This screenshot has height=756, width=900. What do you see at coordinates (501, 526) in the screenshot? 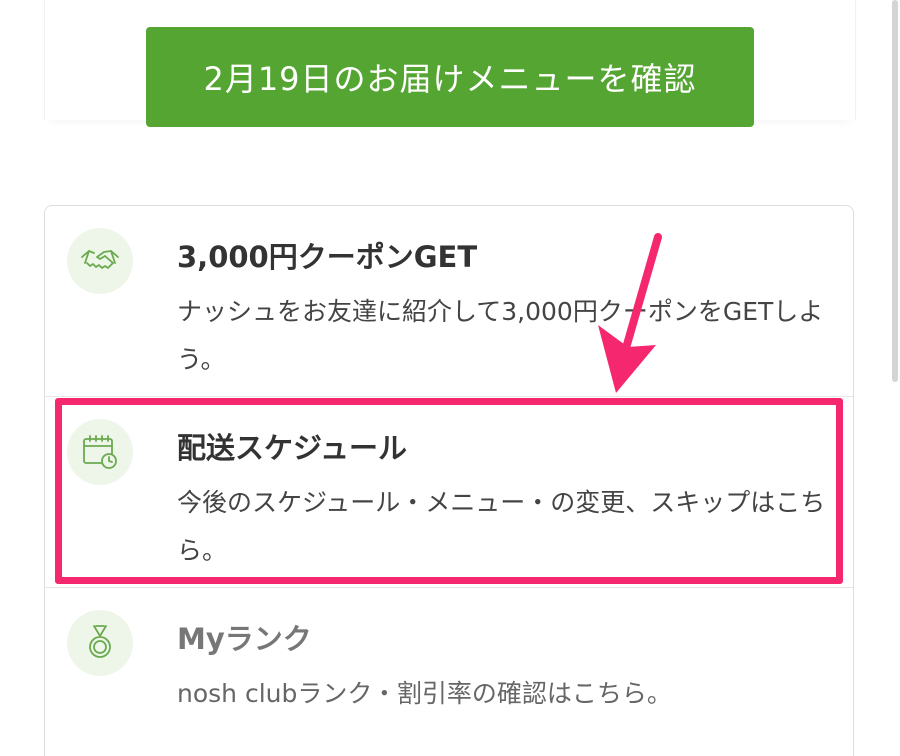
I see `item-description: 今後のスケジュール・メニュー・の変更、スキップはこちら。` at bounding box center [501, 526].